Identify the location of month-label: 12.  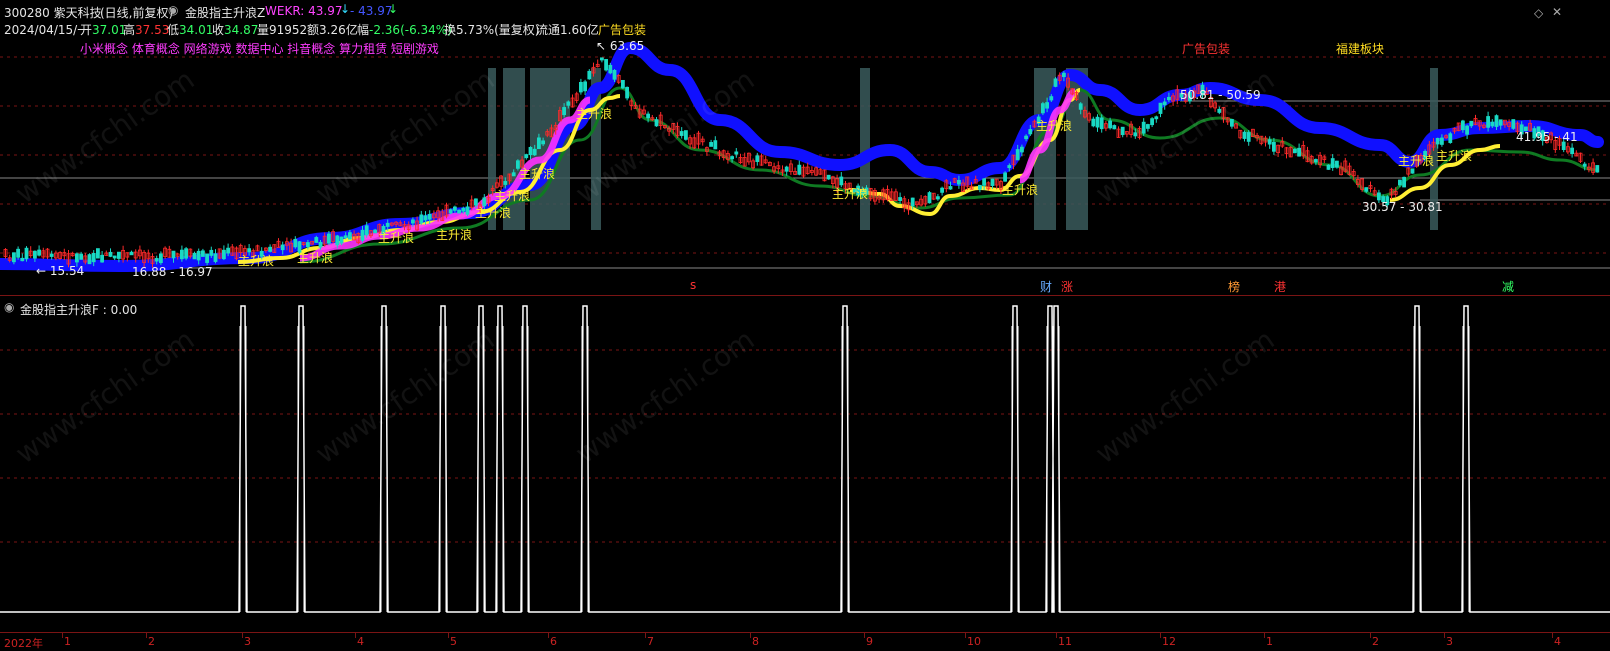
(1169, 641).